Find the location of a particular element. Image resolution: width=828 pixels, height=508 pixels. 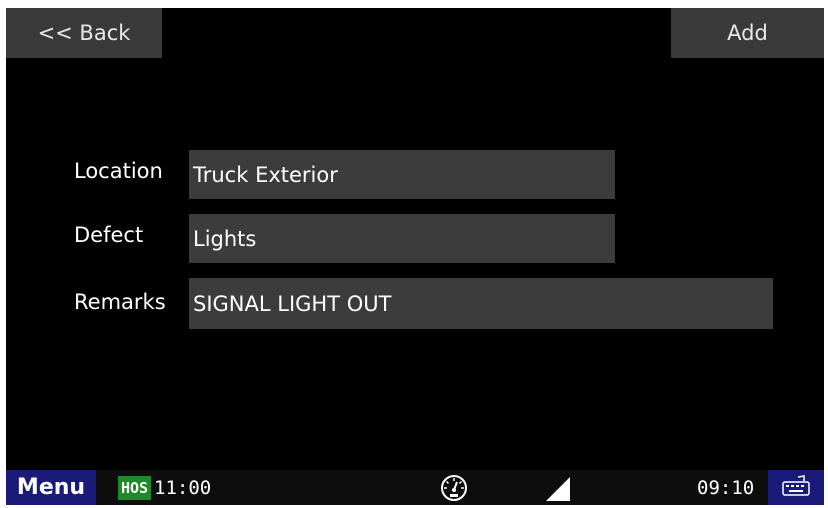

remarks-field: SIGNAL LIGHT OUT is located at coordinates (481, 303).